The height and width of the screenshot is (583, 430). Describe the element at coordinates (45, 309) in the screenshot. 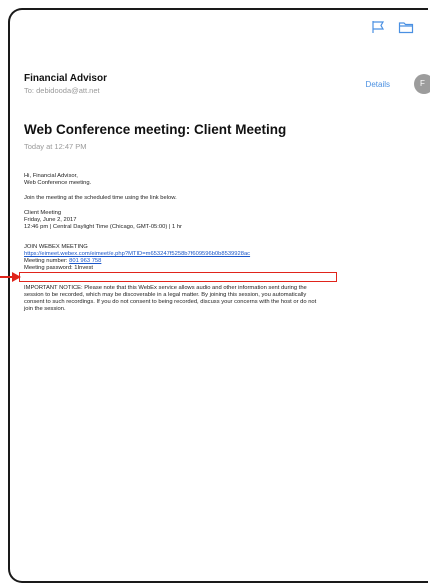

I see `notice-text: join the session.` at that location.